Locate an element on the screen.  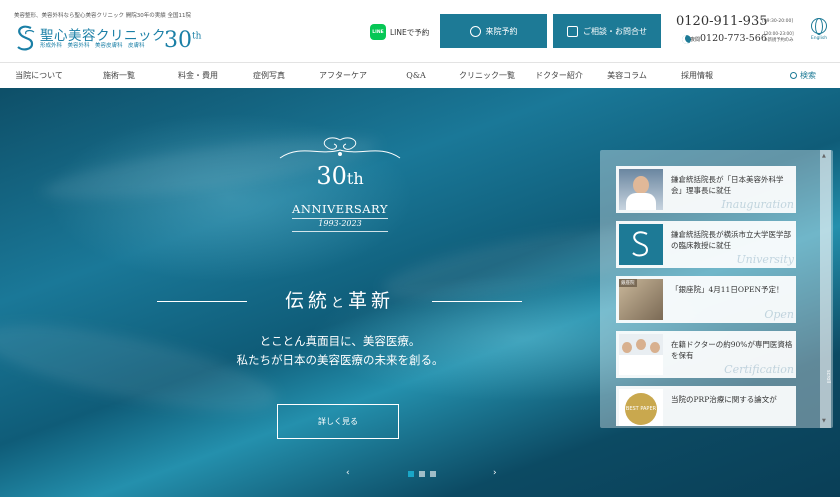
slider-dots is located at coordinates (422, 474).